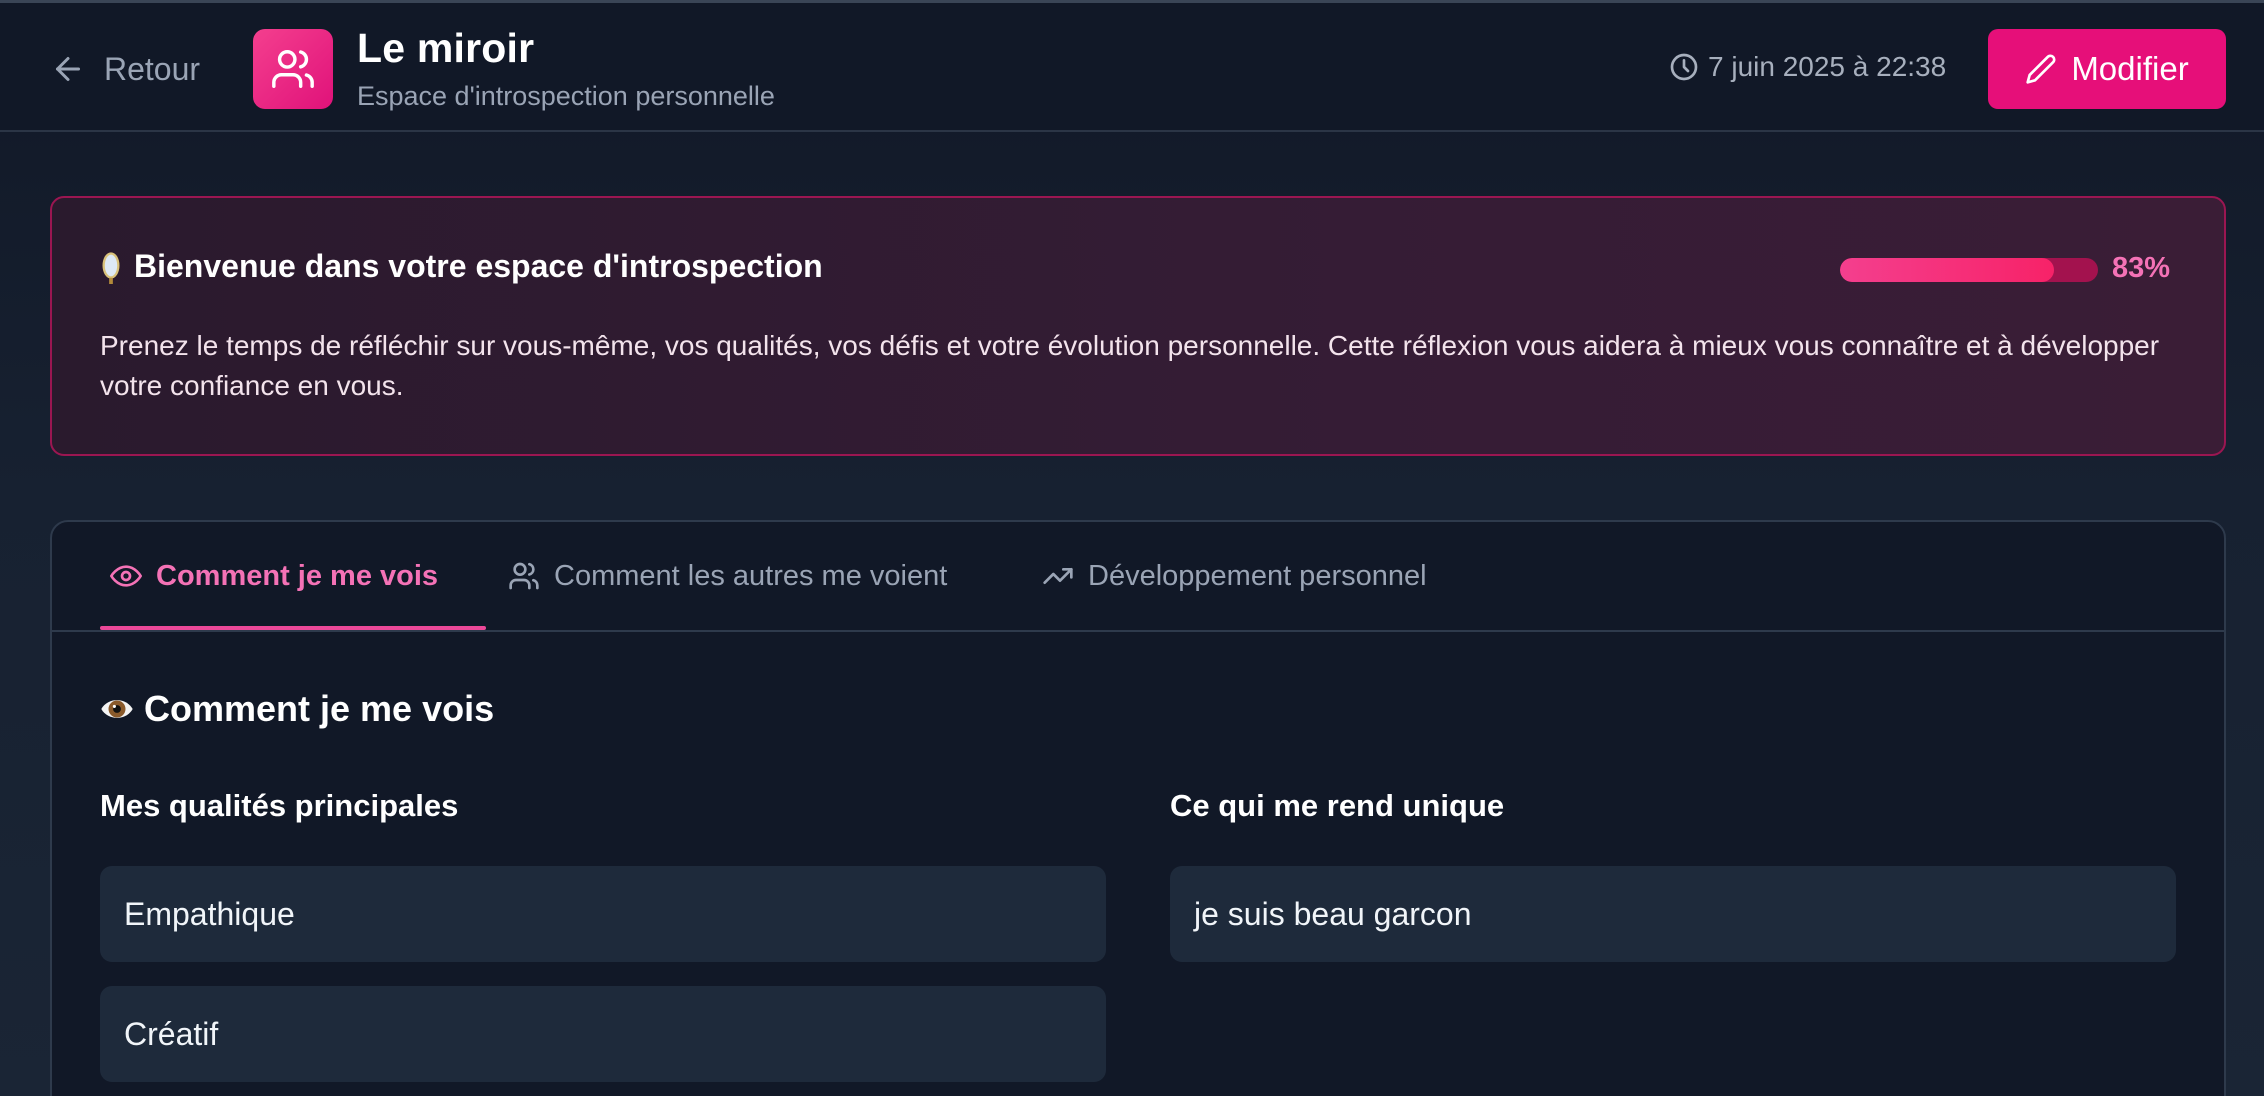  I want to click on quality-field: Empathique, so click(603, 914).